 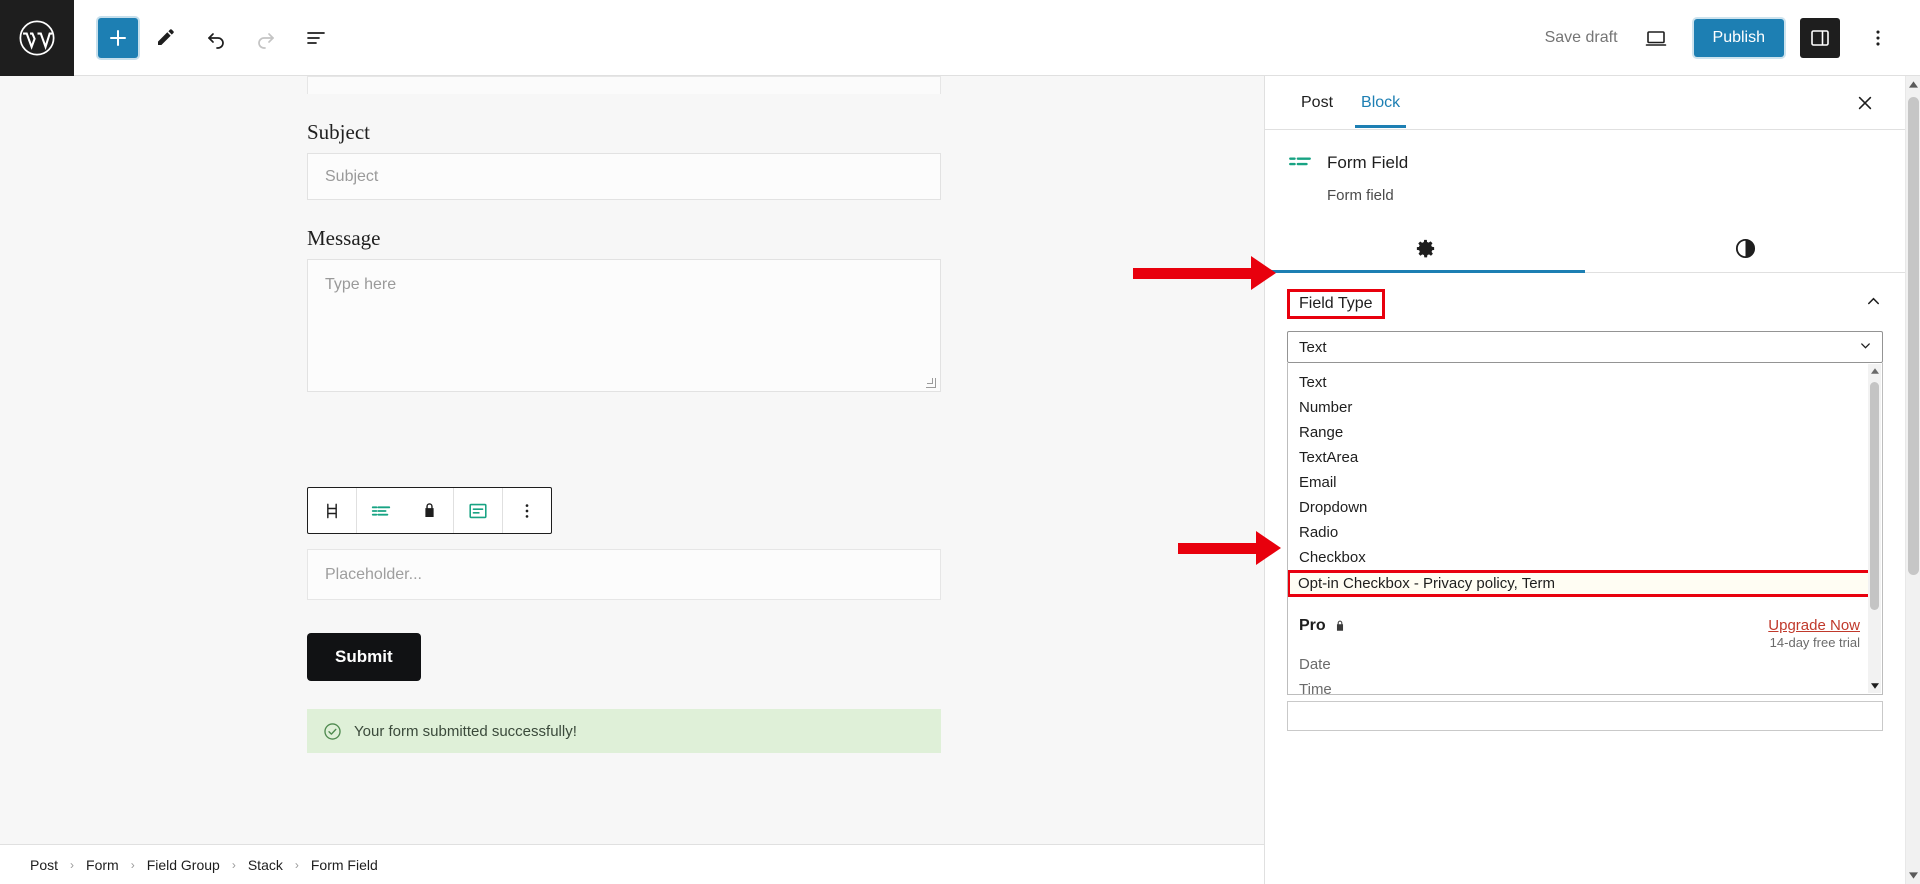 I want to click on option-list-scrollbar, so click(x=1874, y=528).